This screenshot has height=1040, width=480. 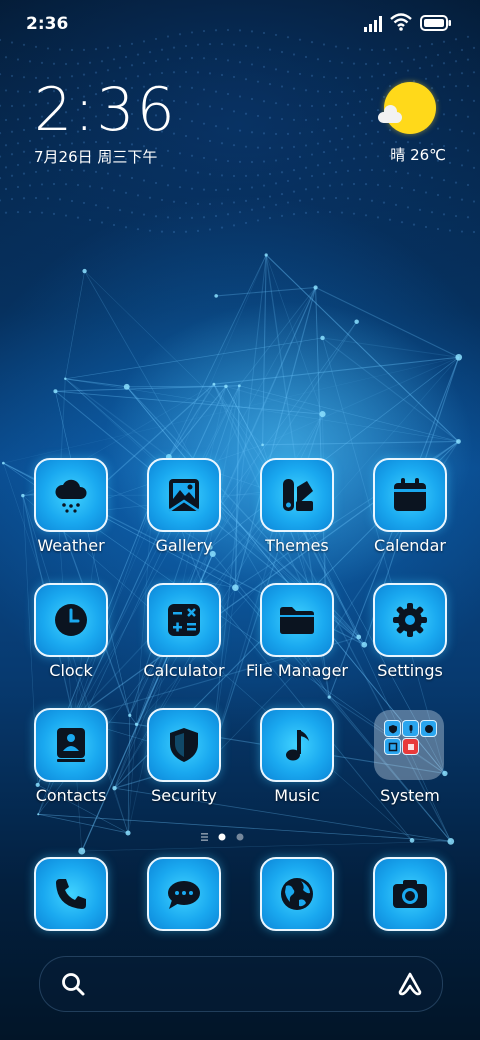 I want to click on search-icon, so click(x=73, y=984).